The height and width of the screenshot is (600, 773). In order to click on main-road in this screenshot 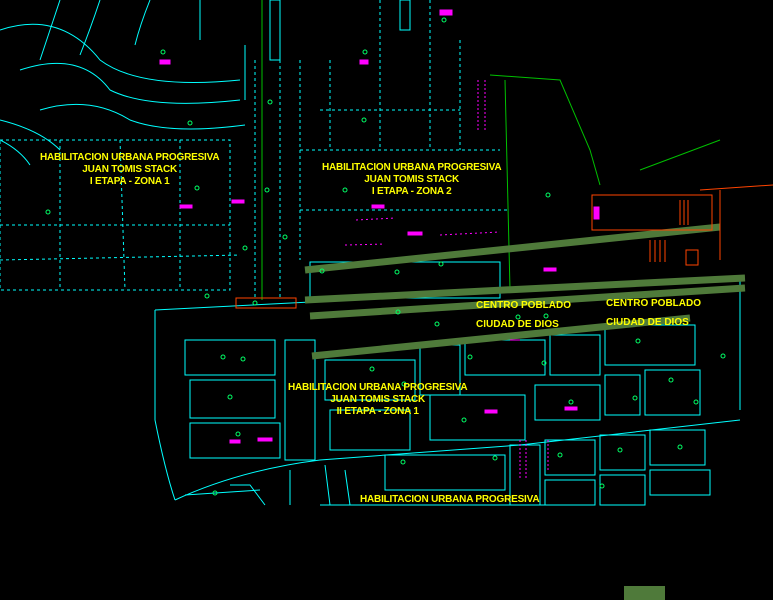, I will do `click(525, 291)`.